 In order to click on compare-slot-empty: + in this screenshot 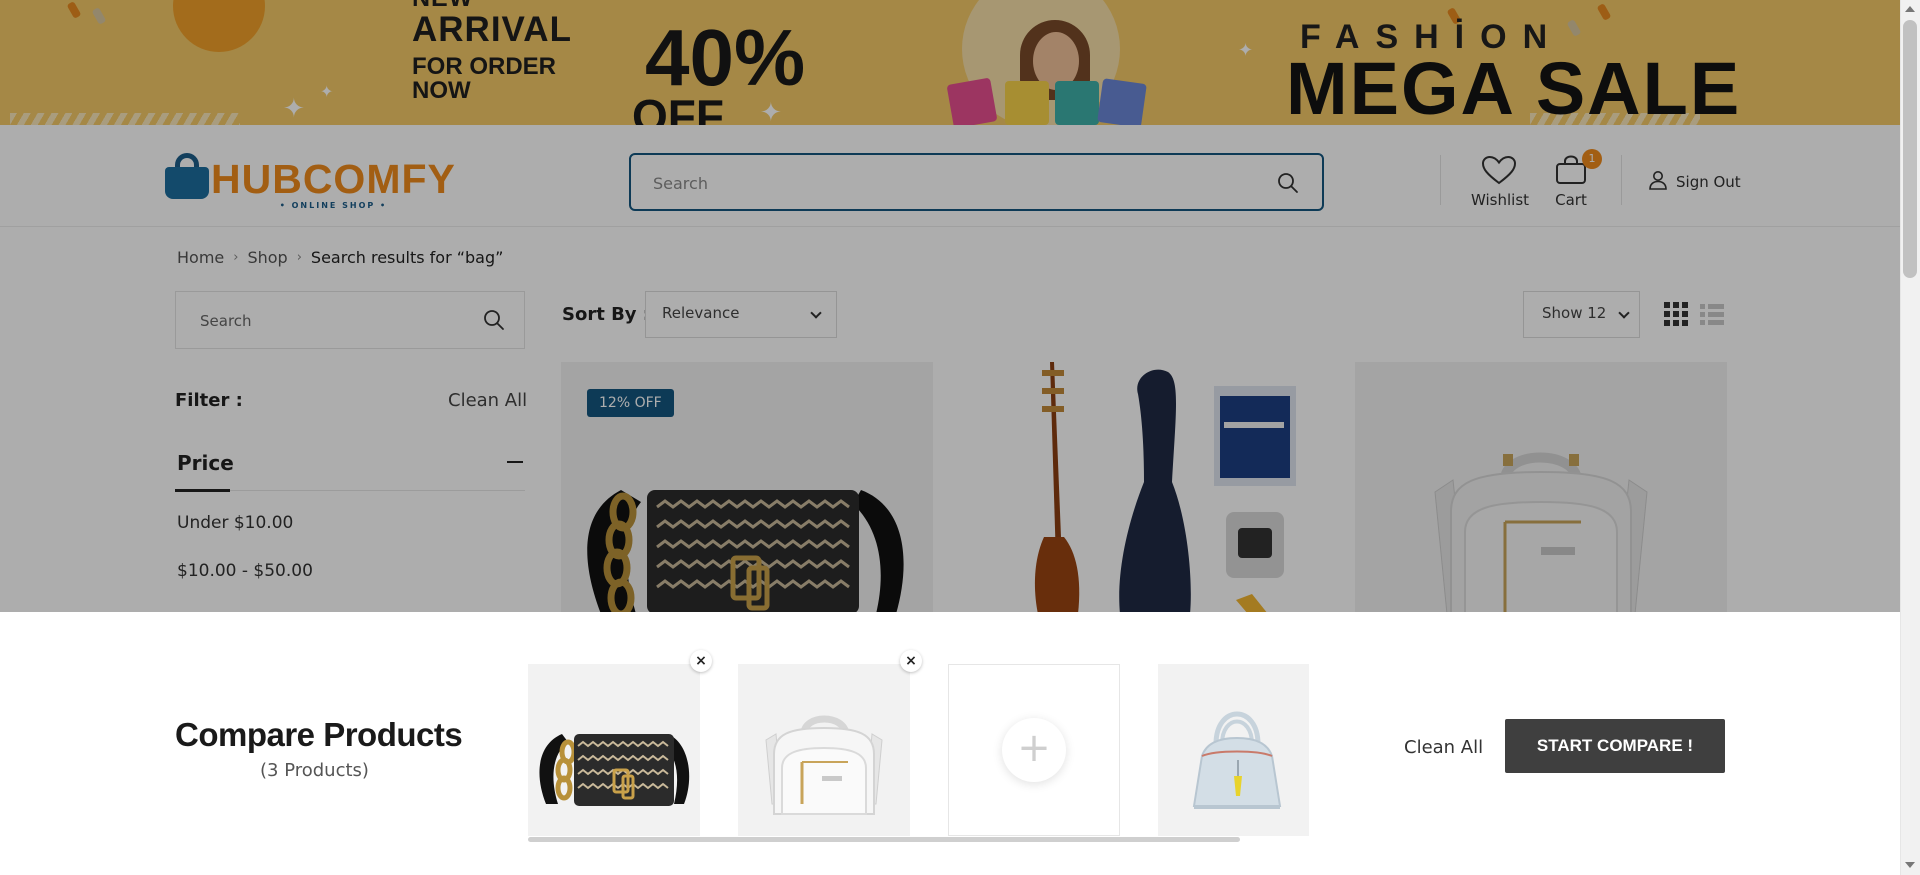, I will do `click(1034, 750)`.